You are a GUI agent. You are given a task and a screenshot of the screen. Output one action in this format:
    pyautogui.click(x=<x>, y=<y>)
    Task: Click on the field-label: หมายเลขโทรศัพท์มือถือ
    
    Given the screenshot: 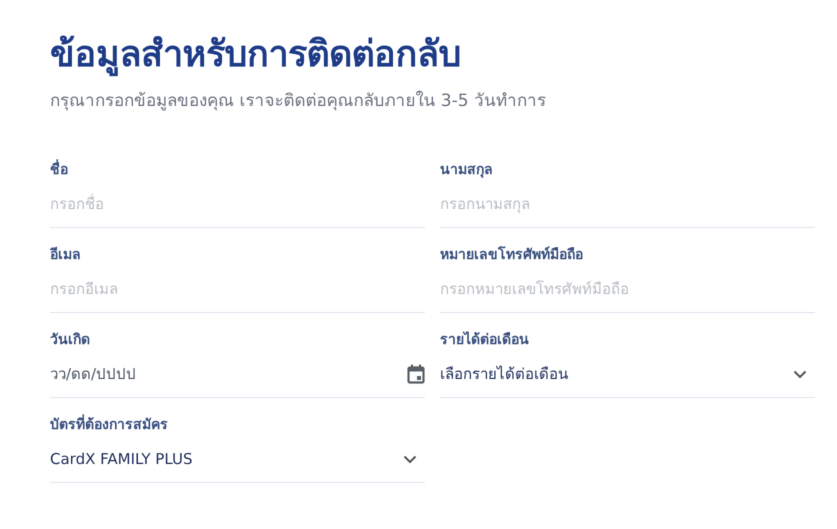 What is the action you would take?
    pyautogui.click(x=512, y=255)
    